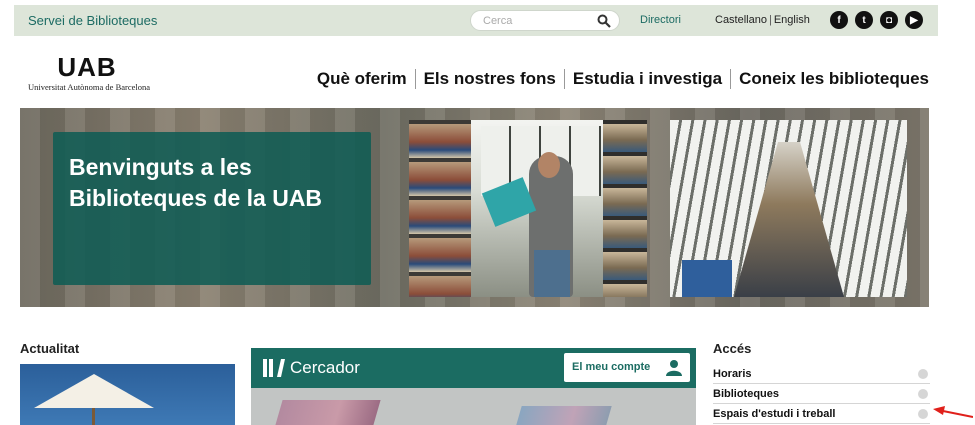  What do you see at coordinates (94, 391) in the screenshot?
I see `umbrella-shape` at bounding box center [94, 391].